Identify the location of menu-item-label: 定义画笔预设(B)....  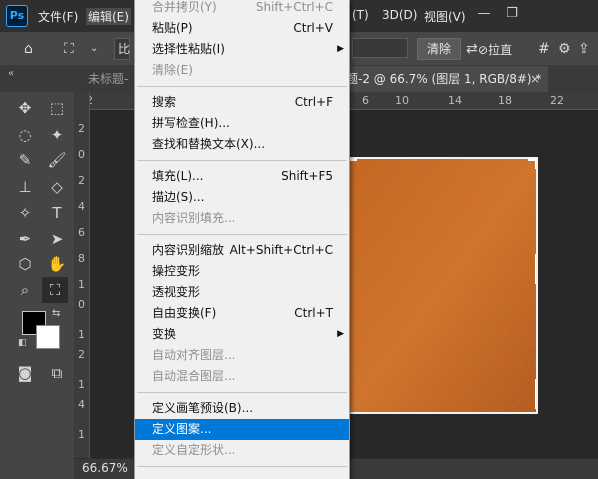
(203, 408).